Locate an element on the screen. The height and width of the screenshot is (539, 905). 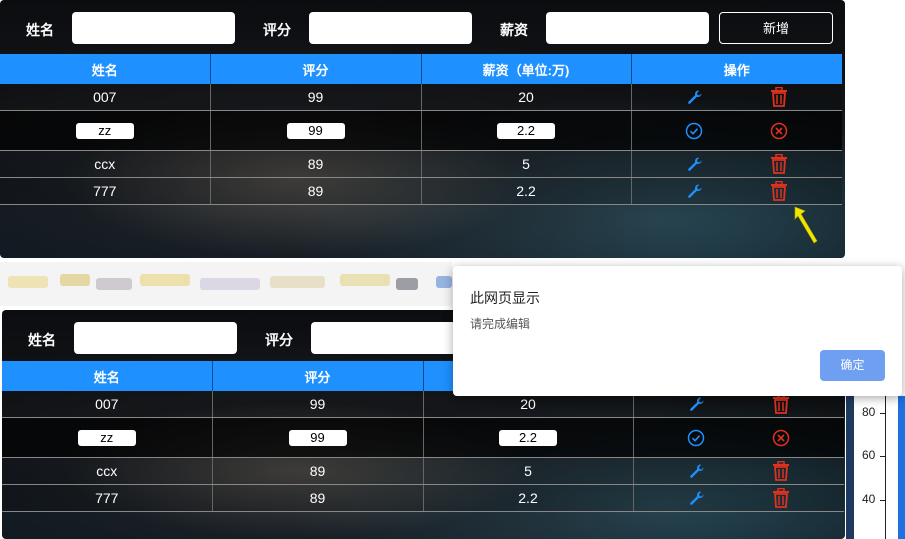
y-tick-label: 80 is located at coordinates (869, 412).